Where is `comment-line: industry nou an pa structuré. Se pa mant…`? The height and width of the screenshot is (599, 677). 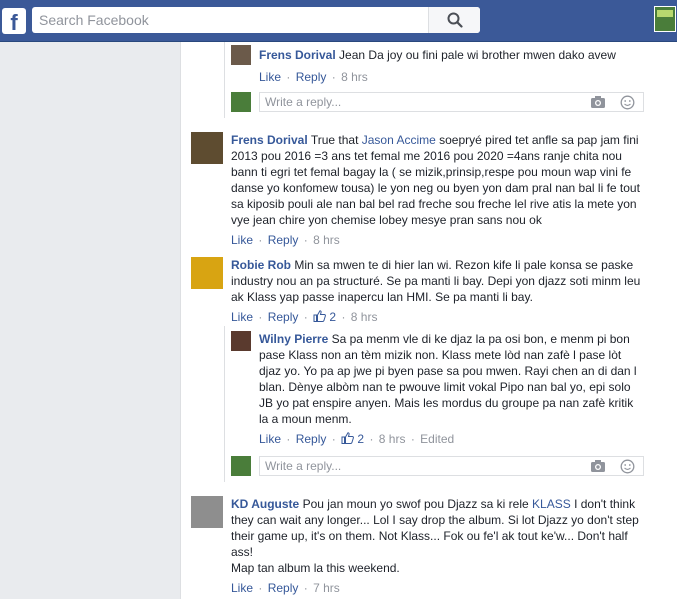 comment-line: industry nou an pa structuré. Se pa mant… is located at coordinates (436, 281).